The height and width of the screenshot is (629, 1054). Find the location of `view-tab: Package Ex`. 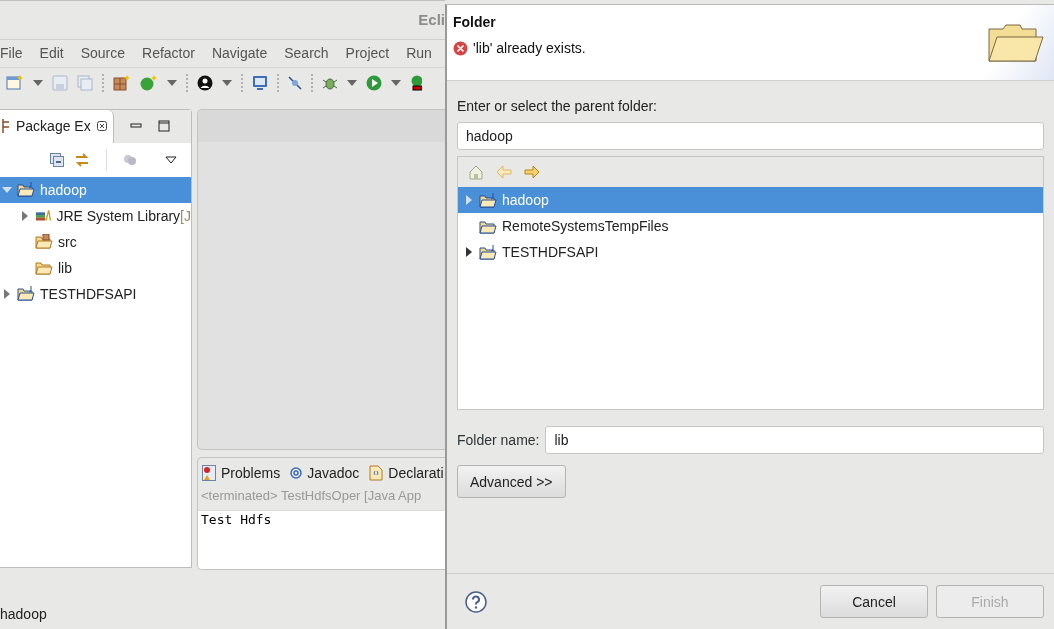

view-tab: Package Ex is located at coordinates (57, 126).